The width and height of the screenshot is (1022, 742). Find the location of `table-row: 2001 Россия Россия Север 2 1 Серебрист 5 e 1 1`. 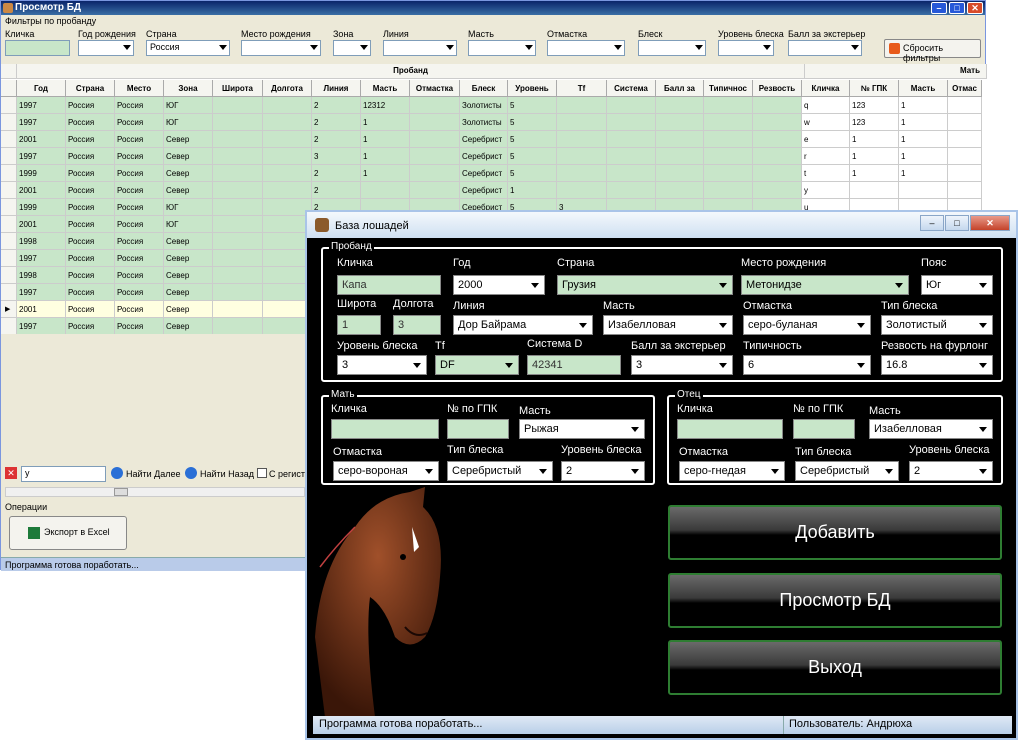

table-row: 2001 Россия Россия Север 2 1 Серебрист 5 e 1 1 is located at coordinates (494, 139).